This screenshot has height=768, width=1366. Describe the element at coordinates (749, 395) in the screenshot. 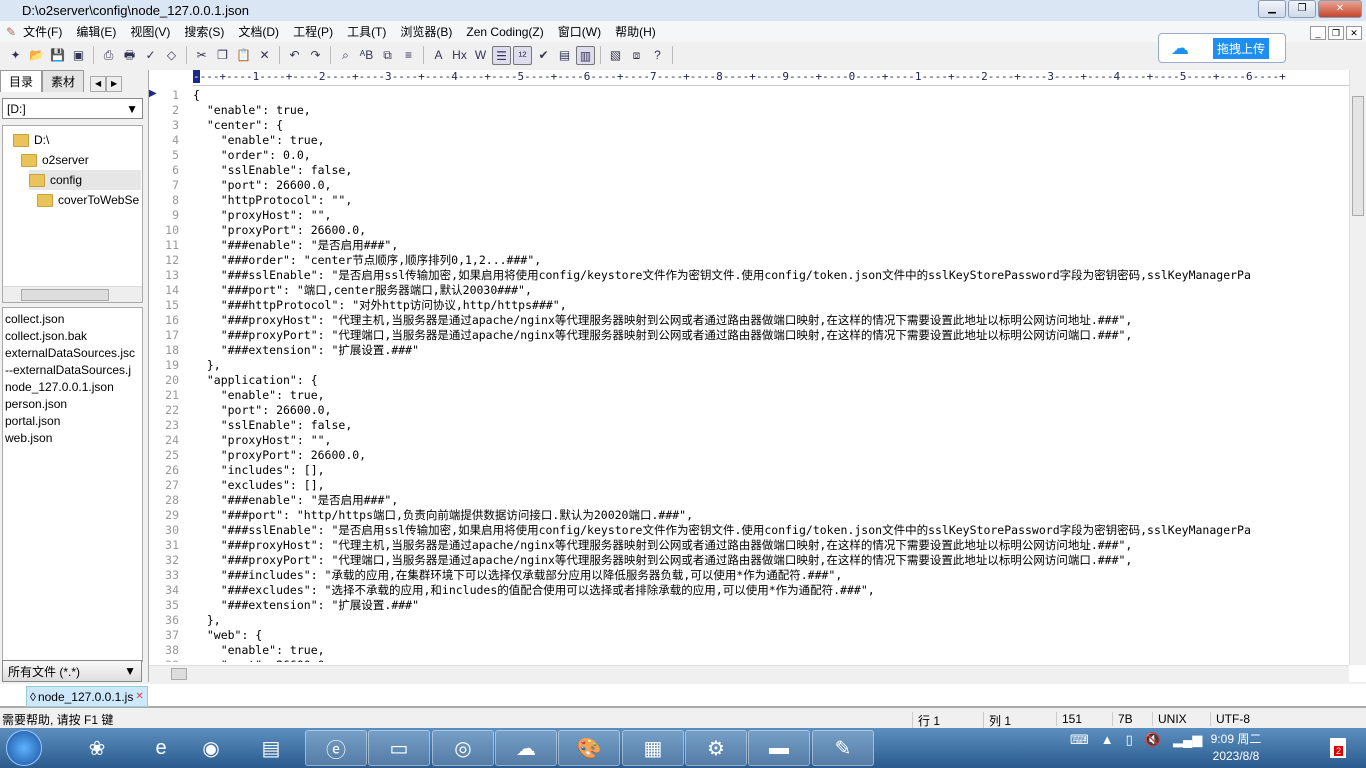

I see `code-line: 21 "enable": true,` at that location.